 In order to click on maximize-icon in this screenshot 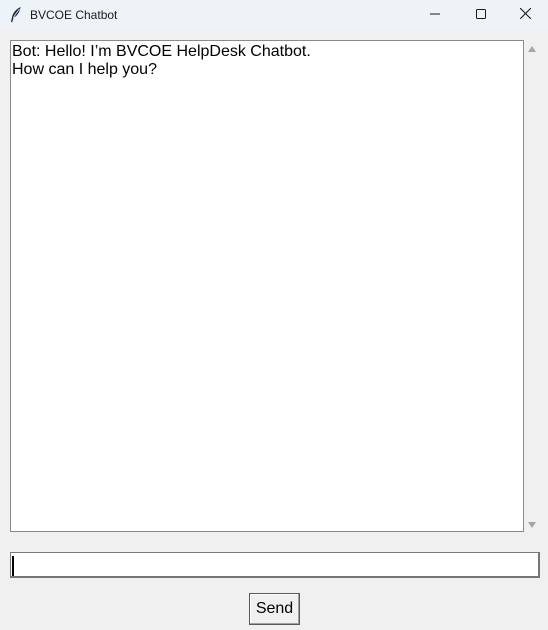, I will do `click(481, 15)`.